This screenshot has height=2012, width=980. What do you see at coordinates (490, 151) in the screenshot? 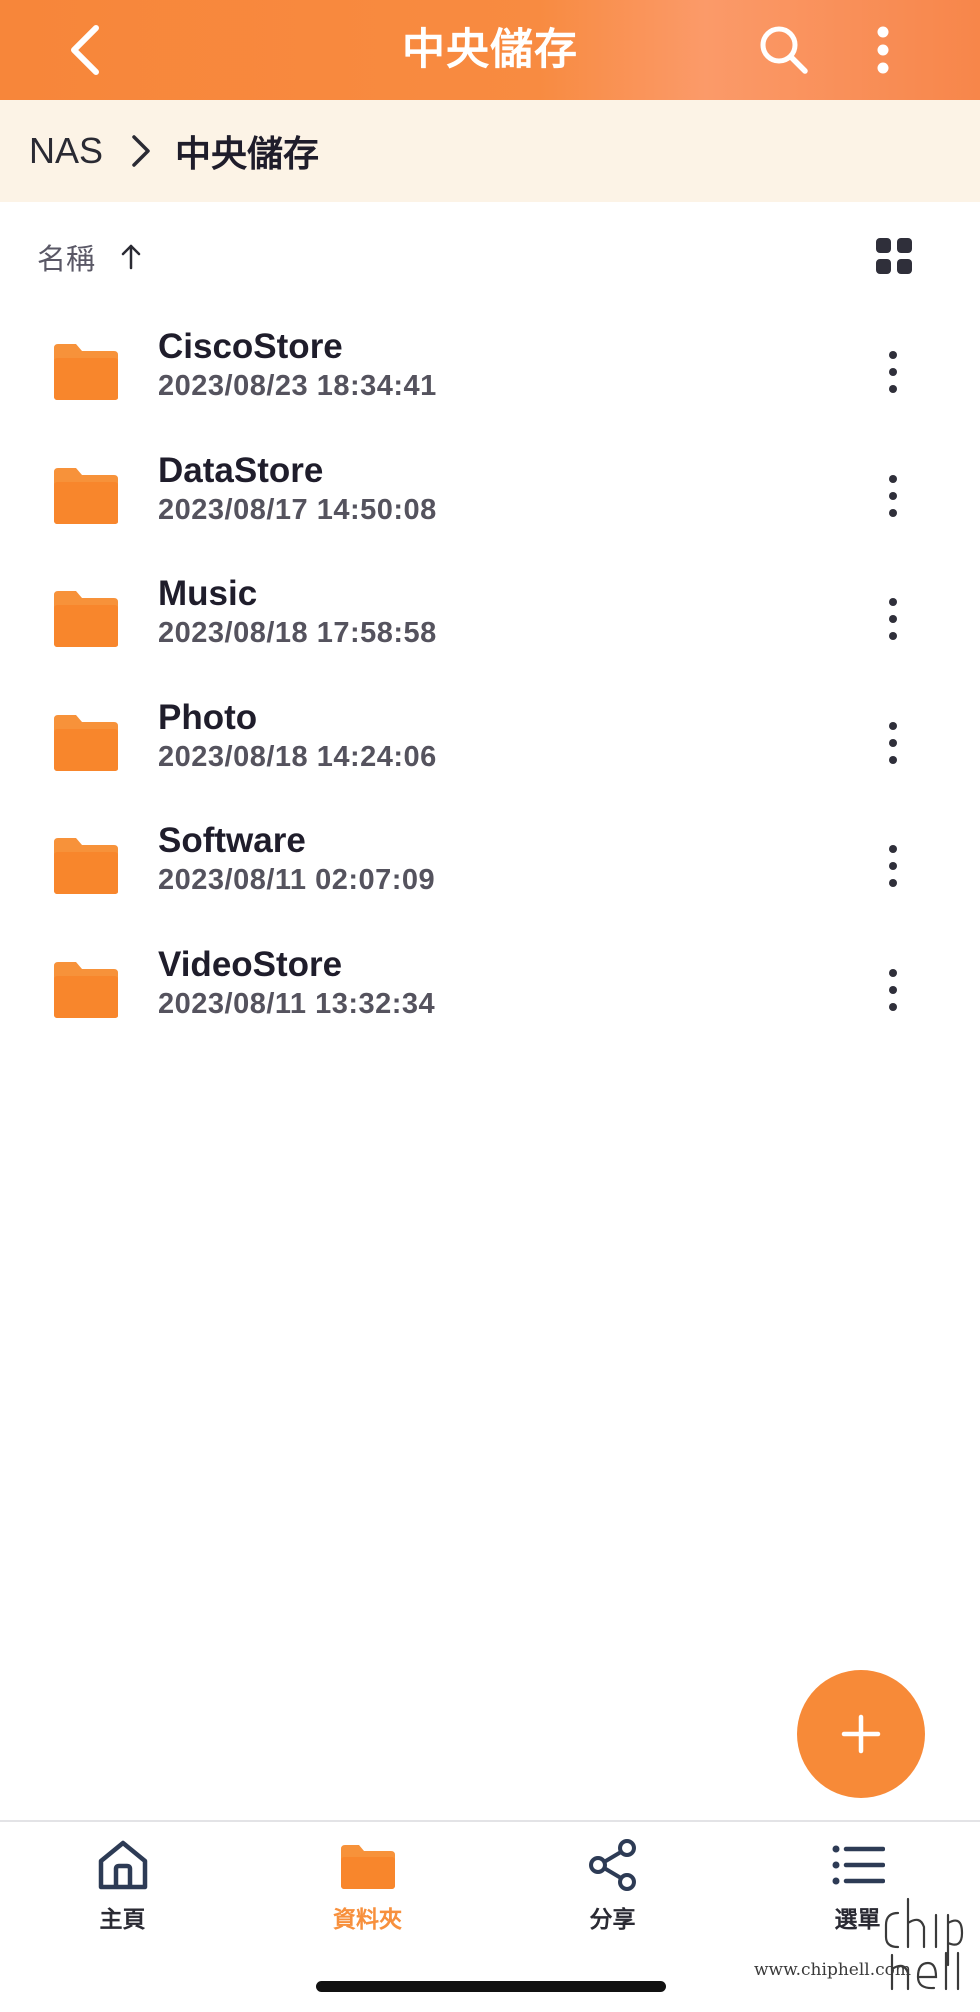
I see `breadcrumb: NAS 中央儲存` at bounding box center [490, 151].